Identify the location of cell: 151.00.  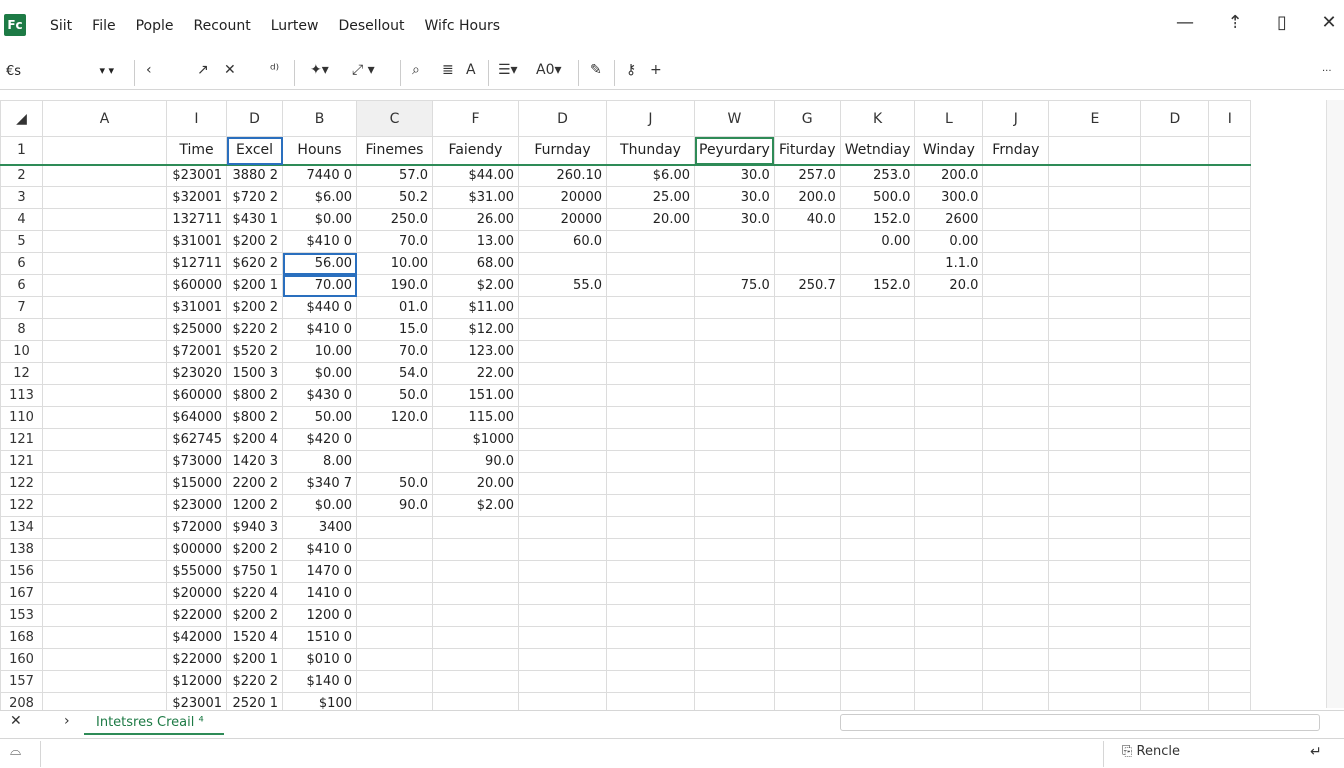
(475, 395).